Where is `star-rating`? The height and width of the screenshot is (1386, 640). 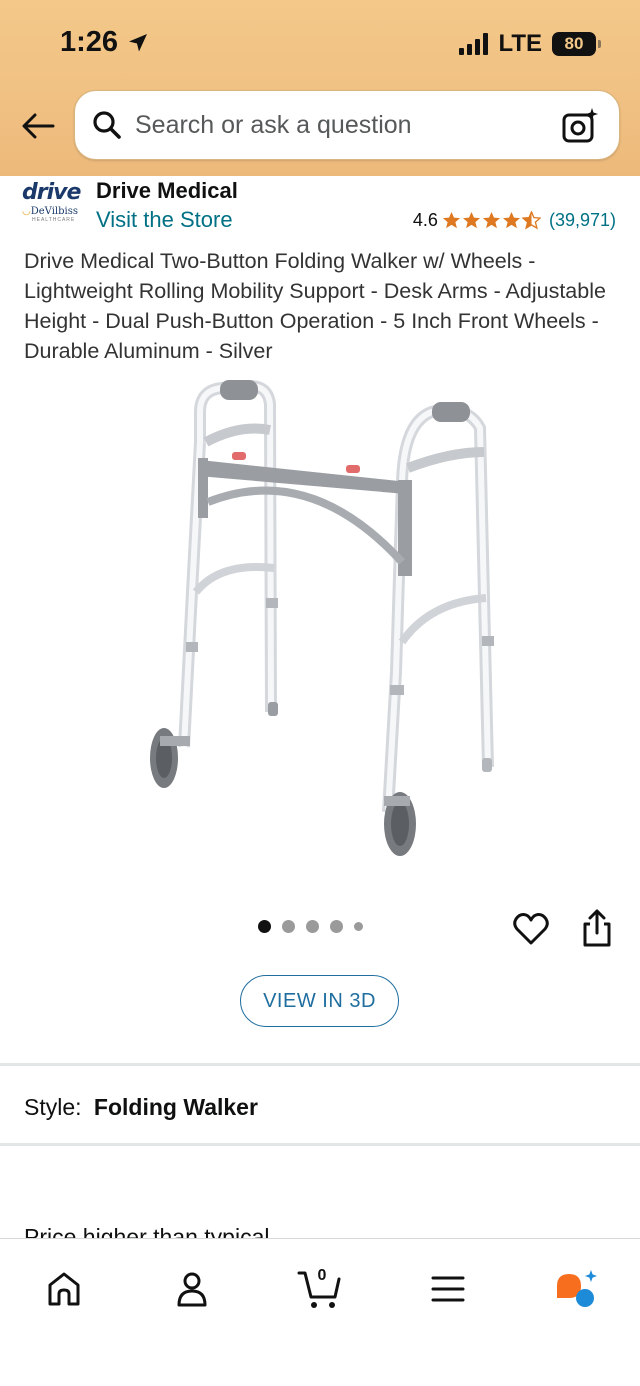
star-rating is located at coordinates (491, 220).